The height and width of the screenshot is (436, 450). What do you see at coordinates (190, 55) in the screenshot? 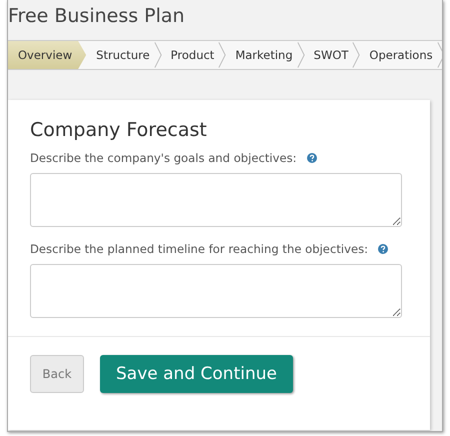
I see `step-tab: Product` at bounding box center [190, 55].